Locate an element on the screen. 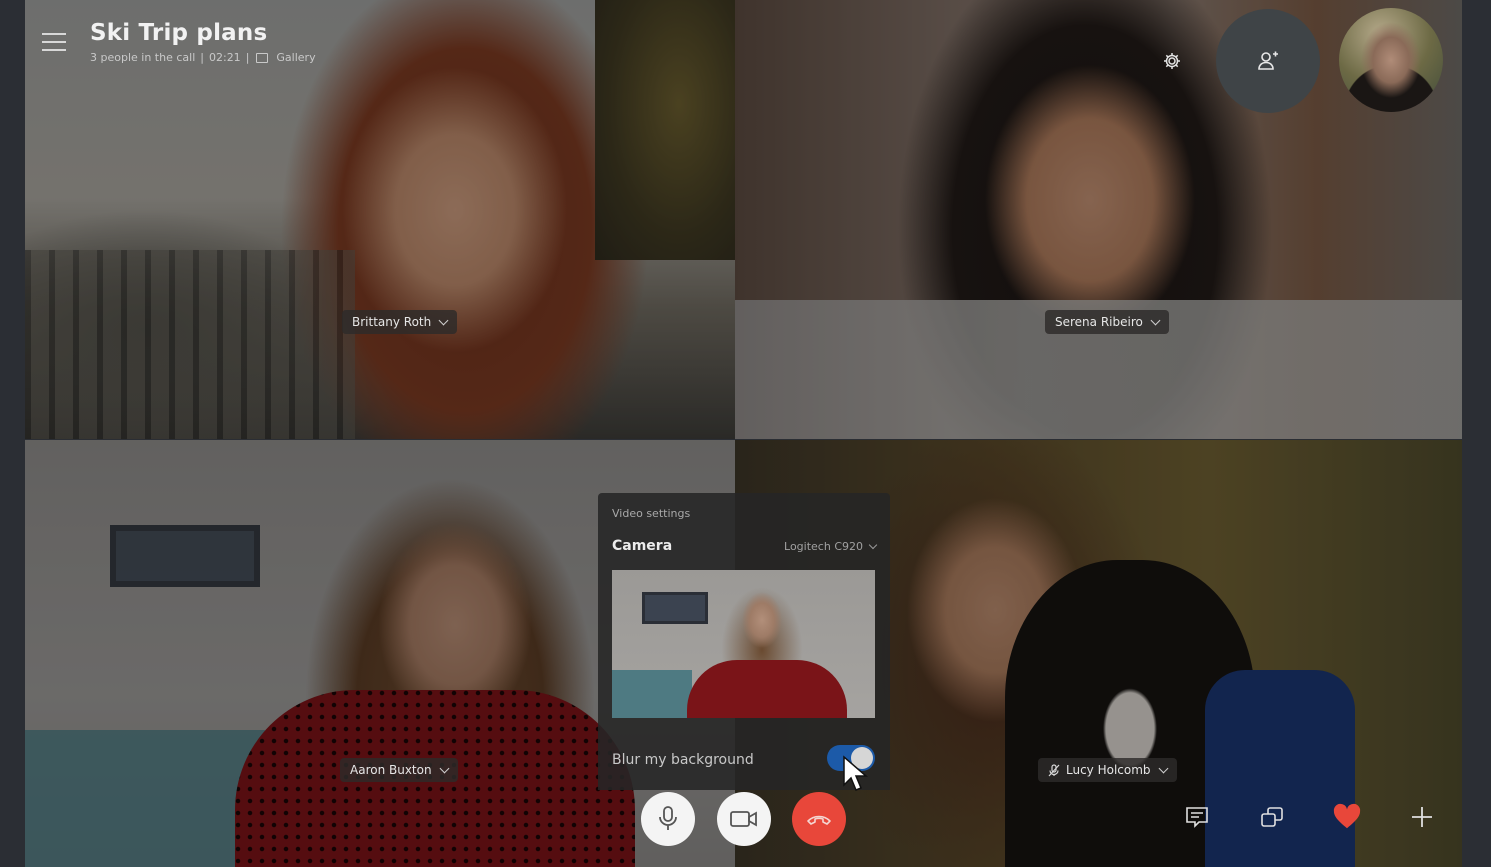 This screenshot has width=1491, height=867. call-duration: 02:21 is located at coordinates (224, 57).